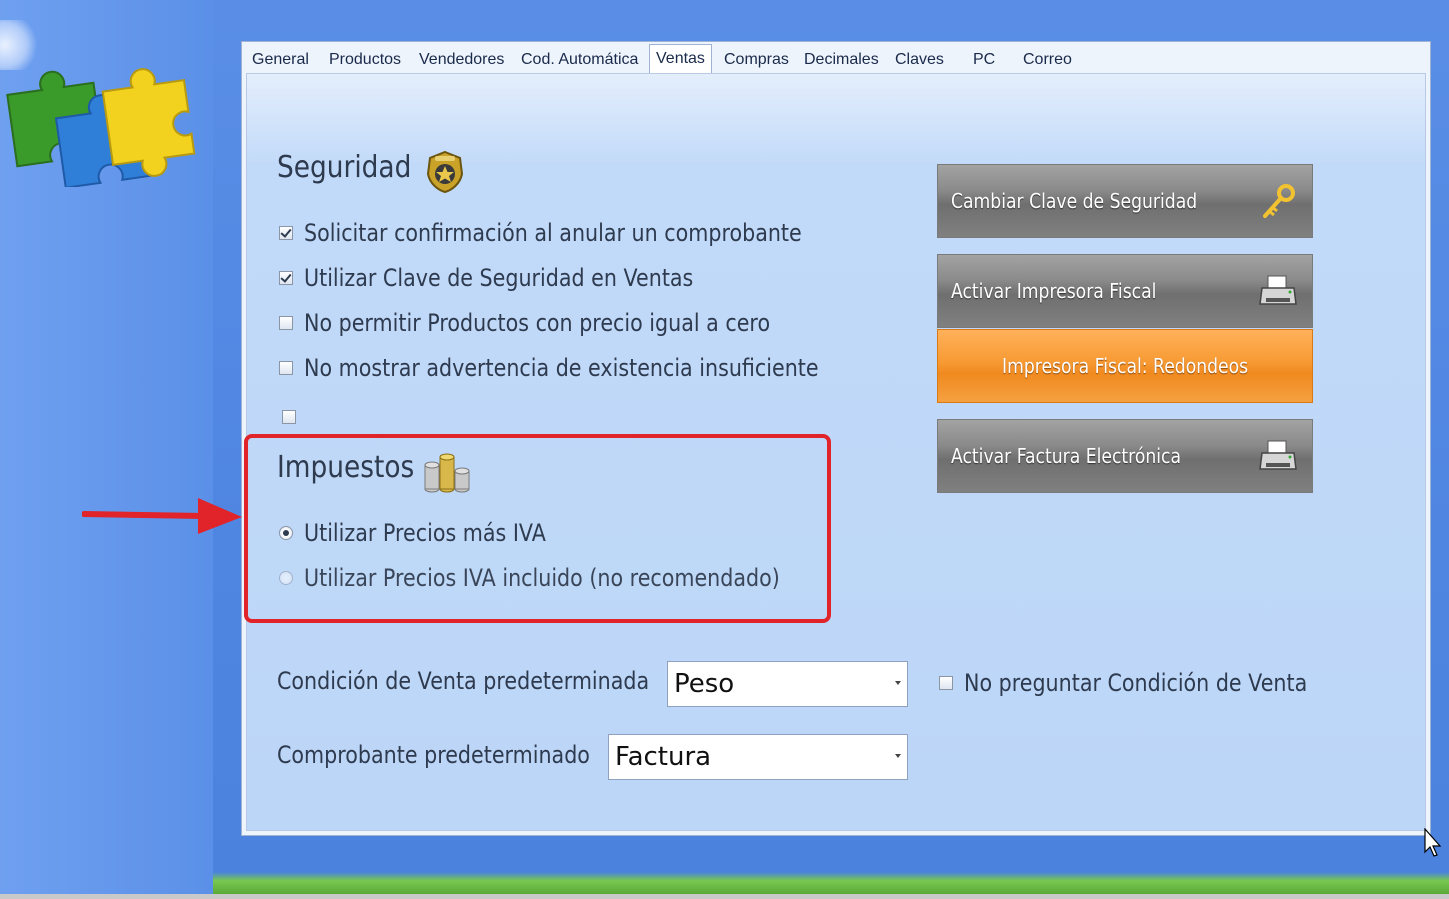 Image resolution: width=1449 pixels, height=899 pixels. Describe the element at coordinates (537, 528) in the screenshot. I see `highlight-box` at that location.